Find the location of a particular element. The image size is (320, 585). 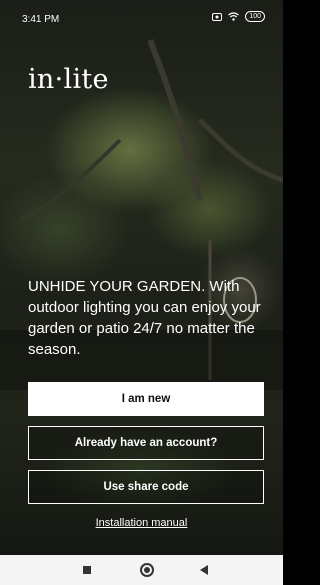

system-nav-bar is located at coordinates (141, 570).